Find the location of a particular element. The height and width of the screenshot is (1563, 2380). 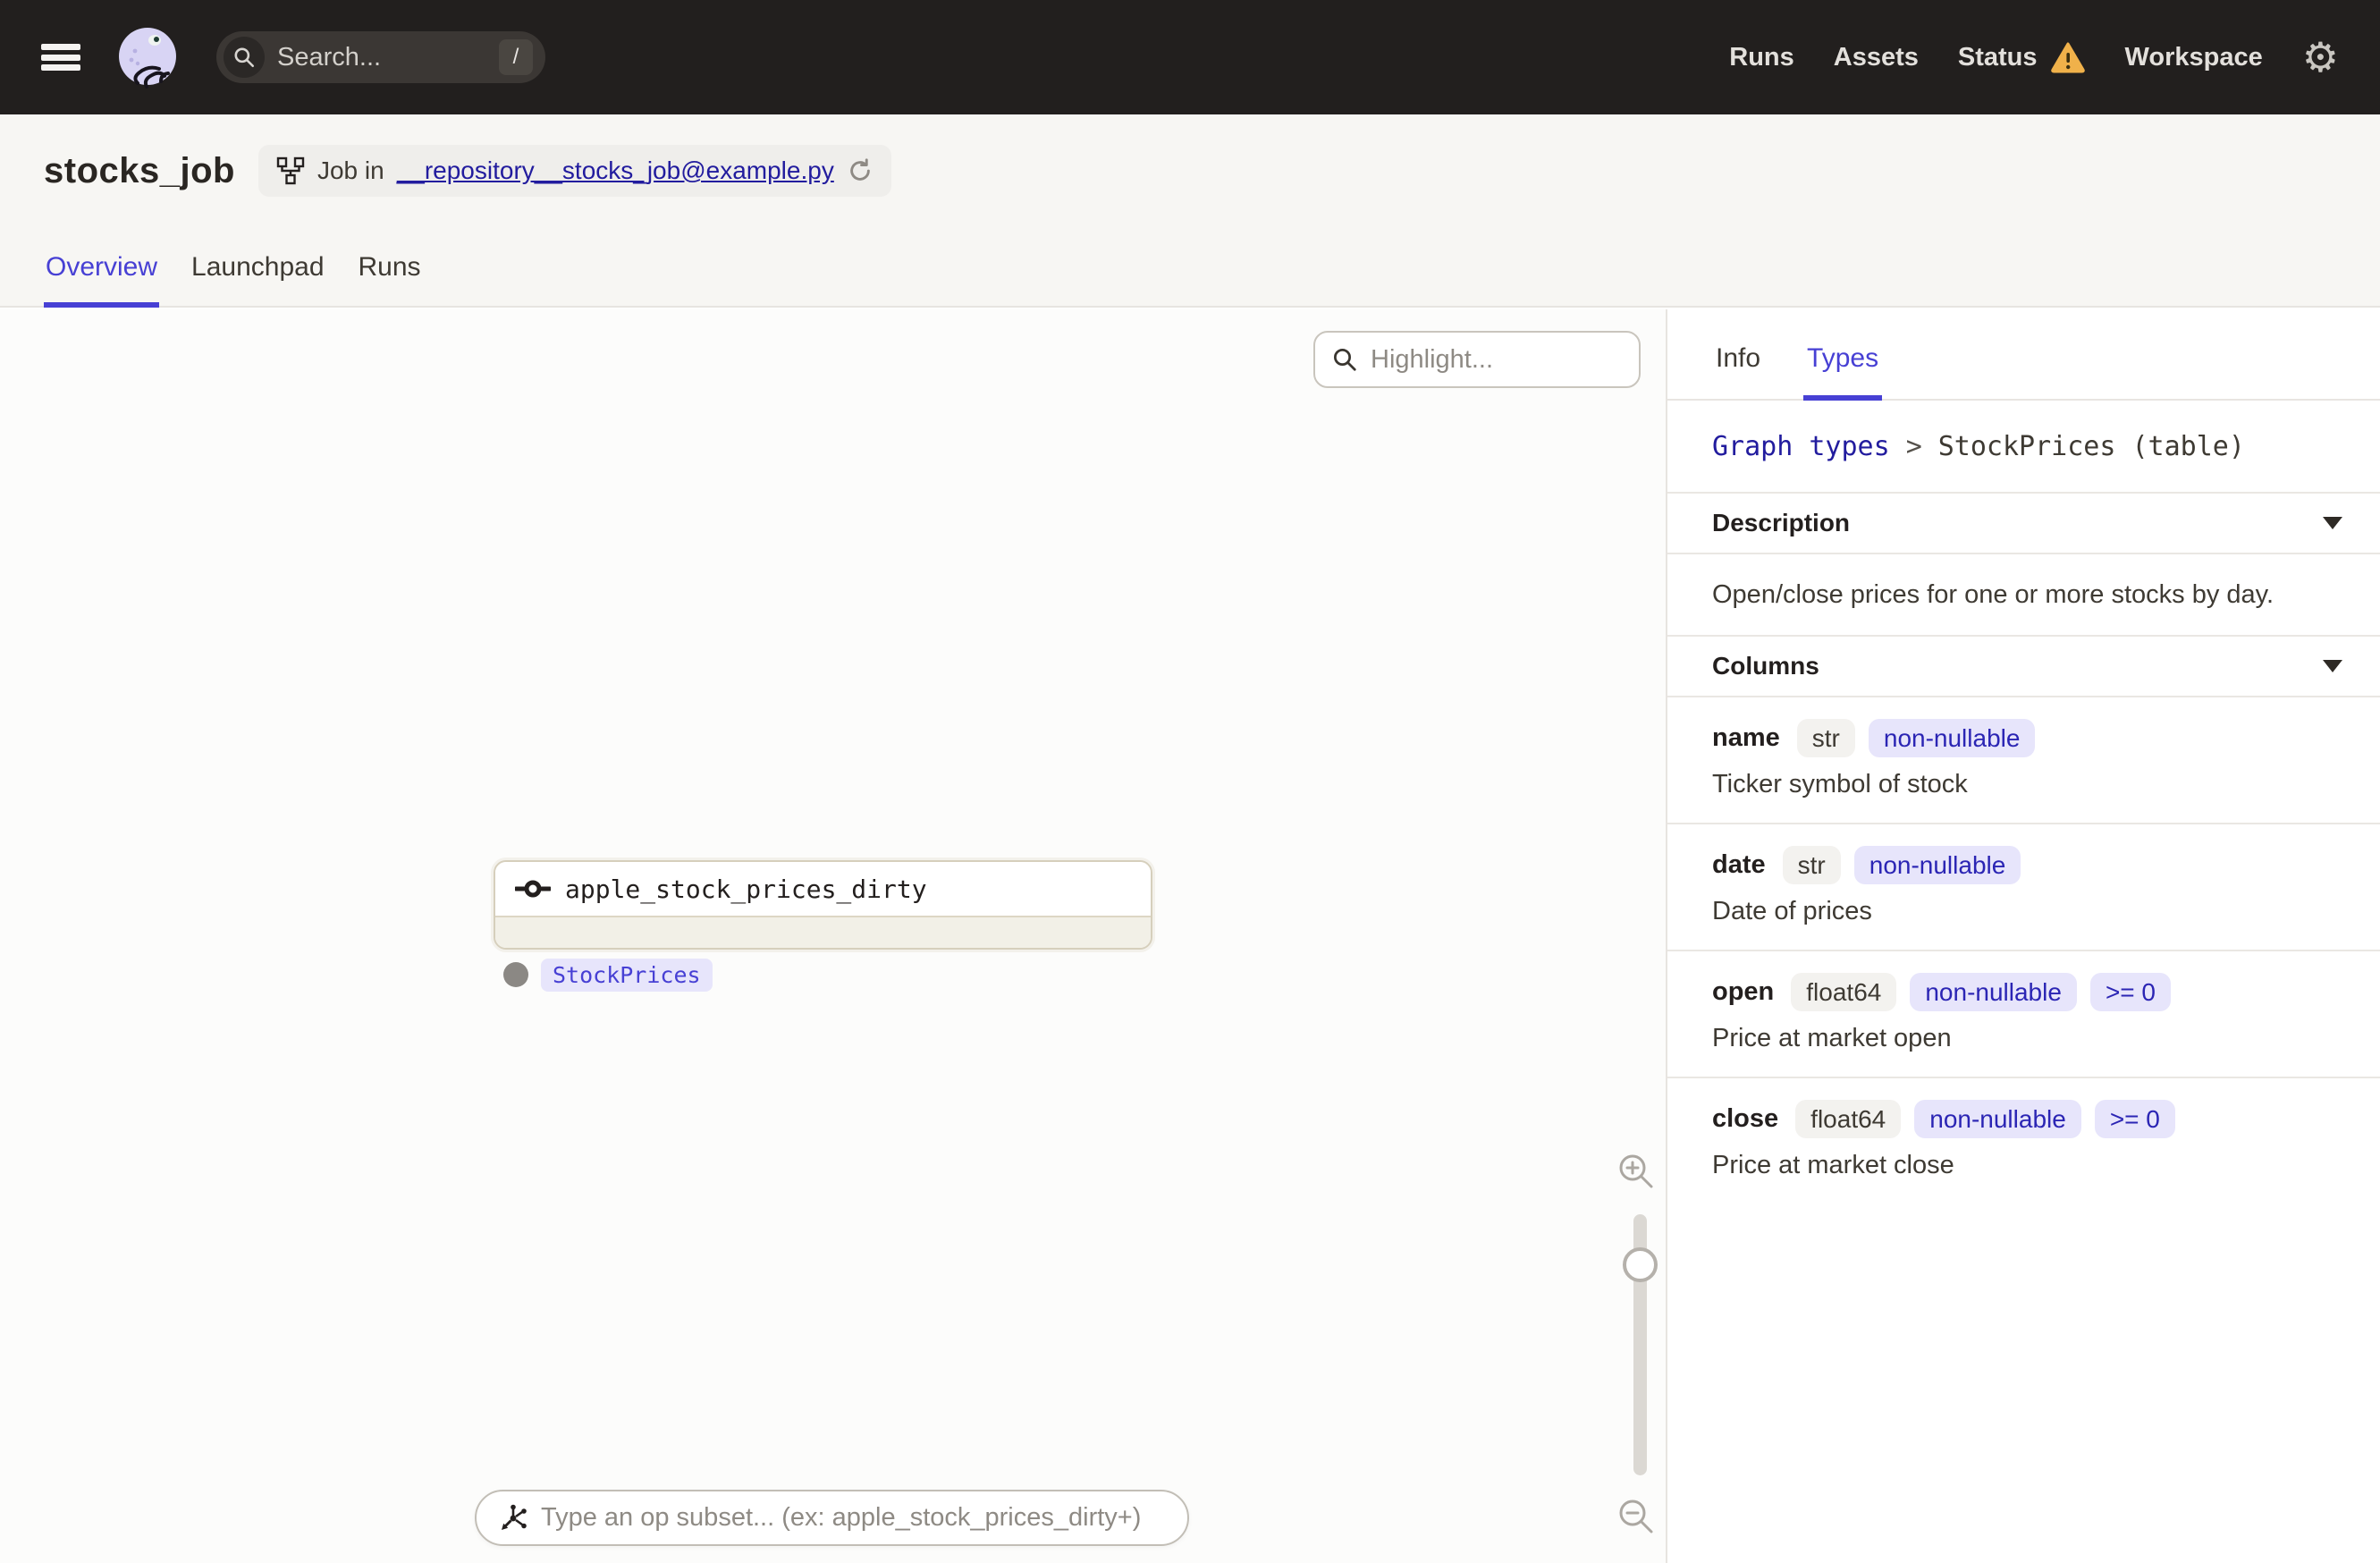

nav-link-workspace: Workspace is located at coordinates (2194, 57).